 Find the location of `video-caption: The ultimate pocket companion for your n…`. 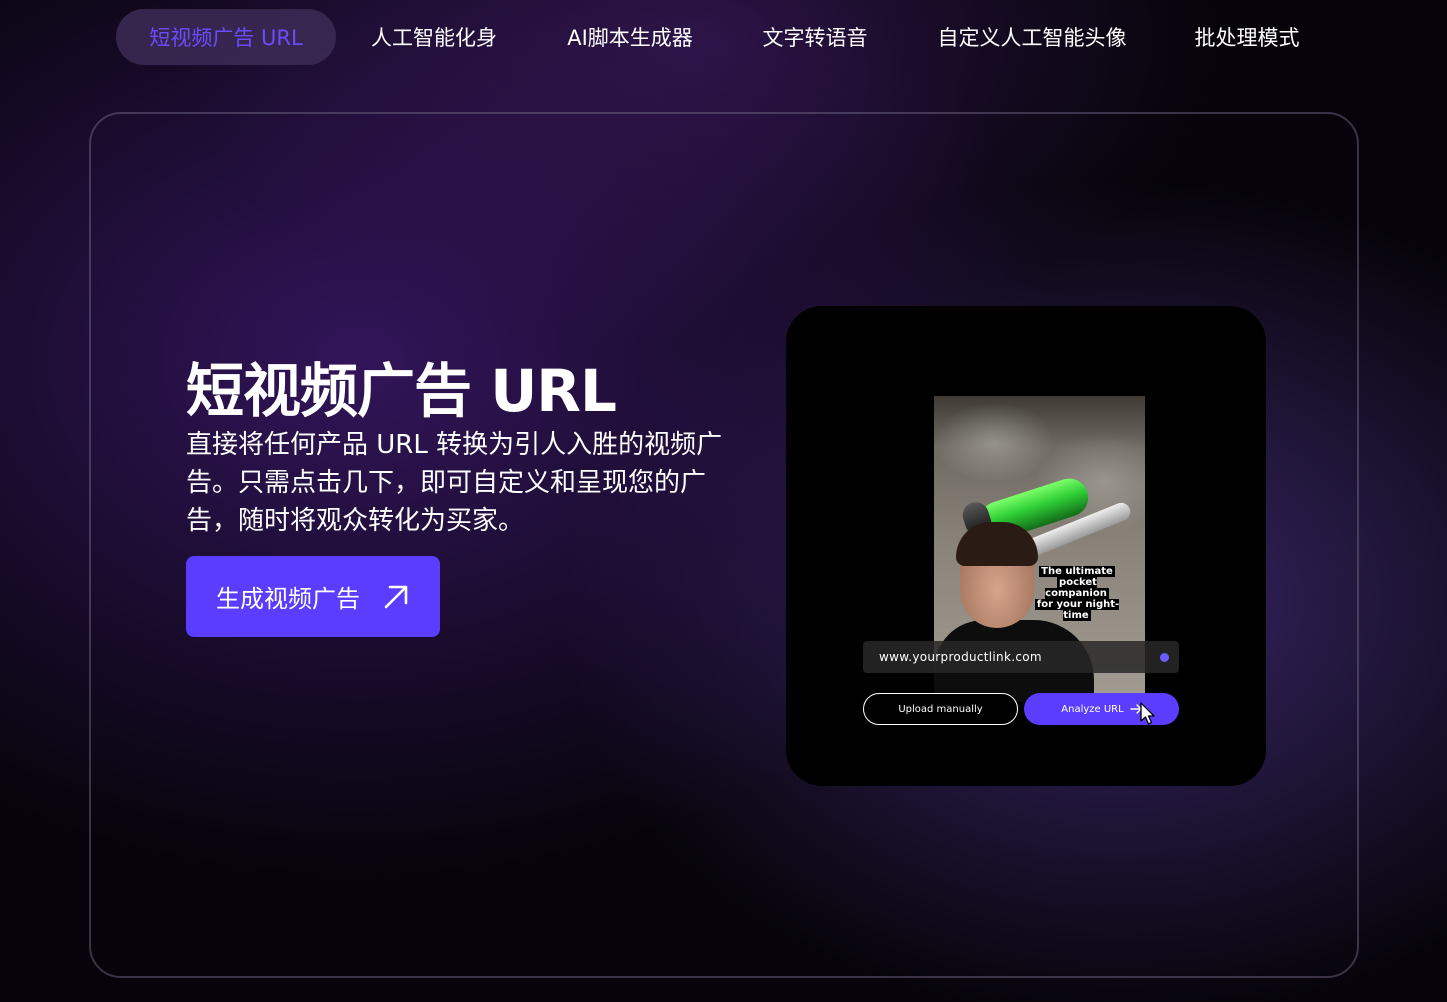

video-caption: The ultimate pocket companion for your n… is located at coordinates (1077, 593).